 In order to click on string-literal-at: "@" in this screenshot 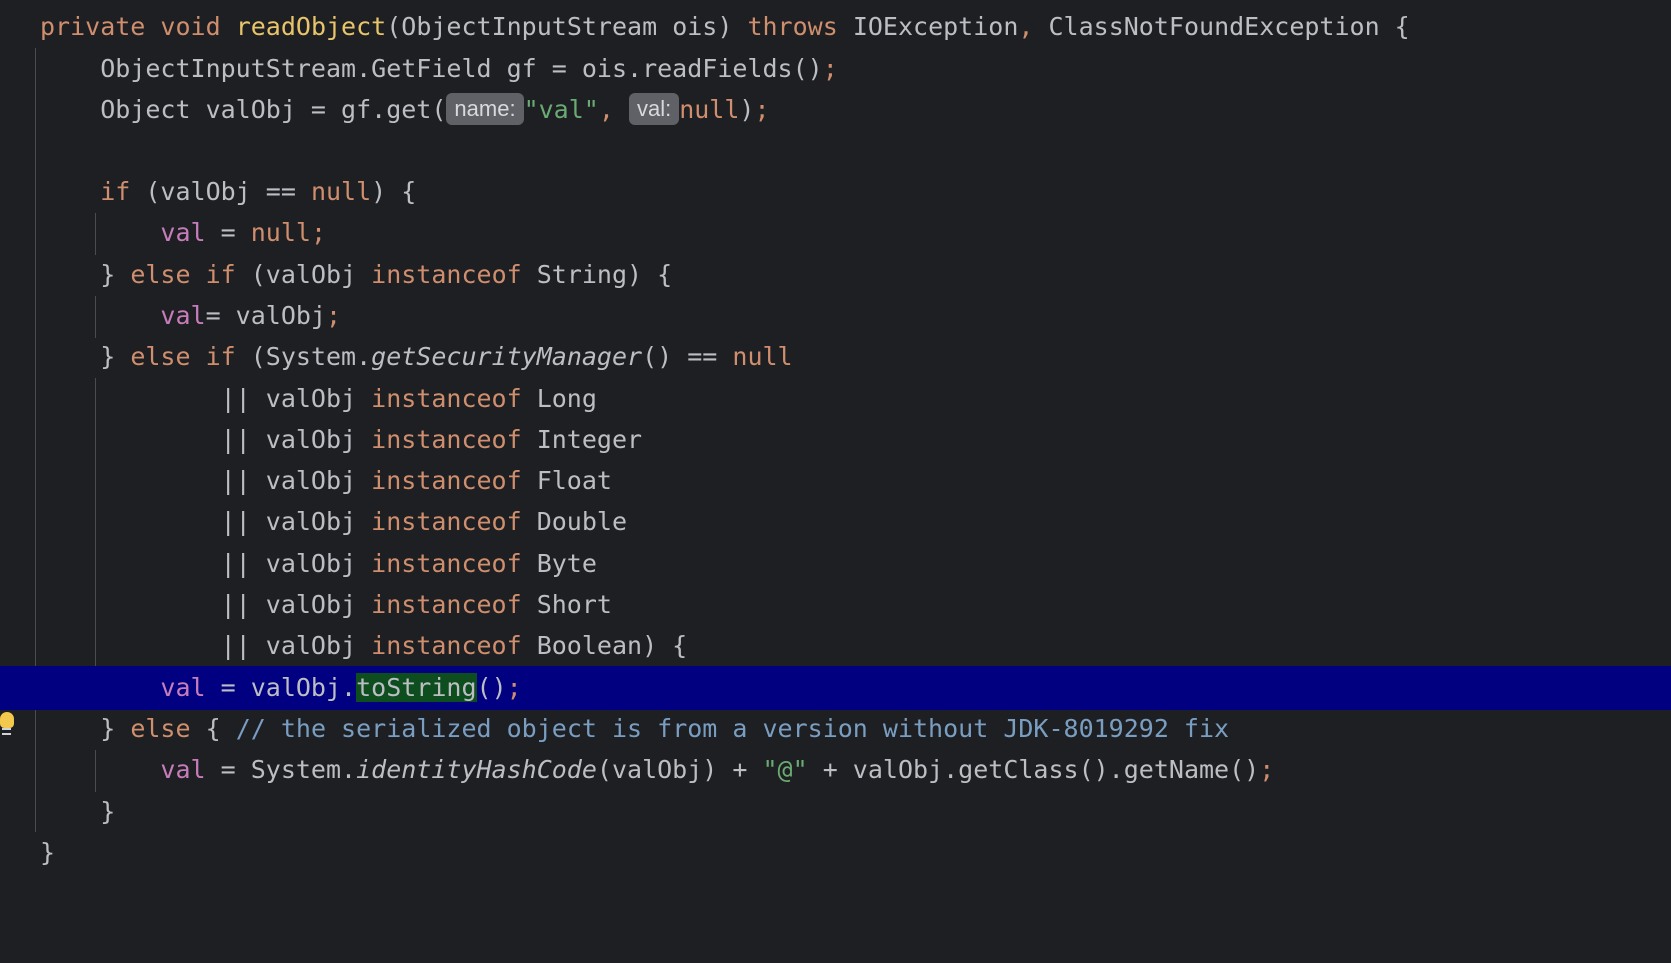, I will do `click(785, 769)`.